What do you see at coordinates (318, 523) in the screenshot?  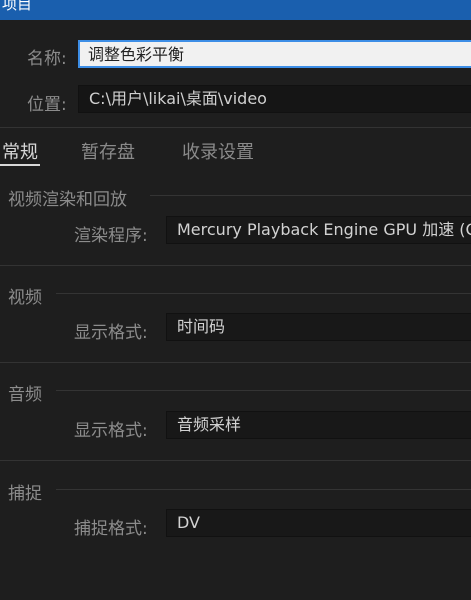 I see `capture-format-dropdown: DV` at bounding box center [318, 523].